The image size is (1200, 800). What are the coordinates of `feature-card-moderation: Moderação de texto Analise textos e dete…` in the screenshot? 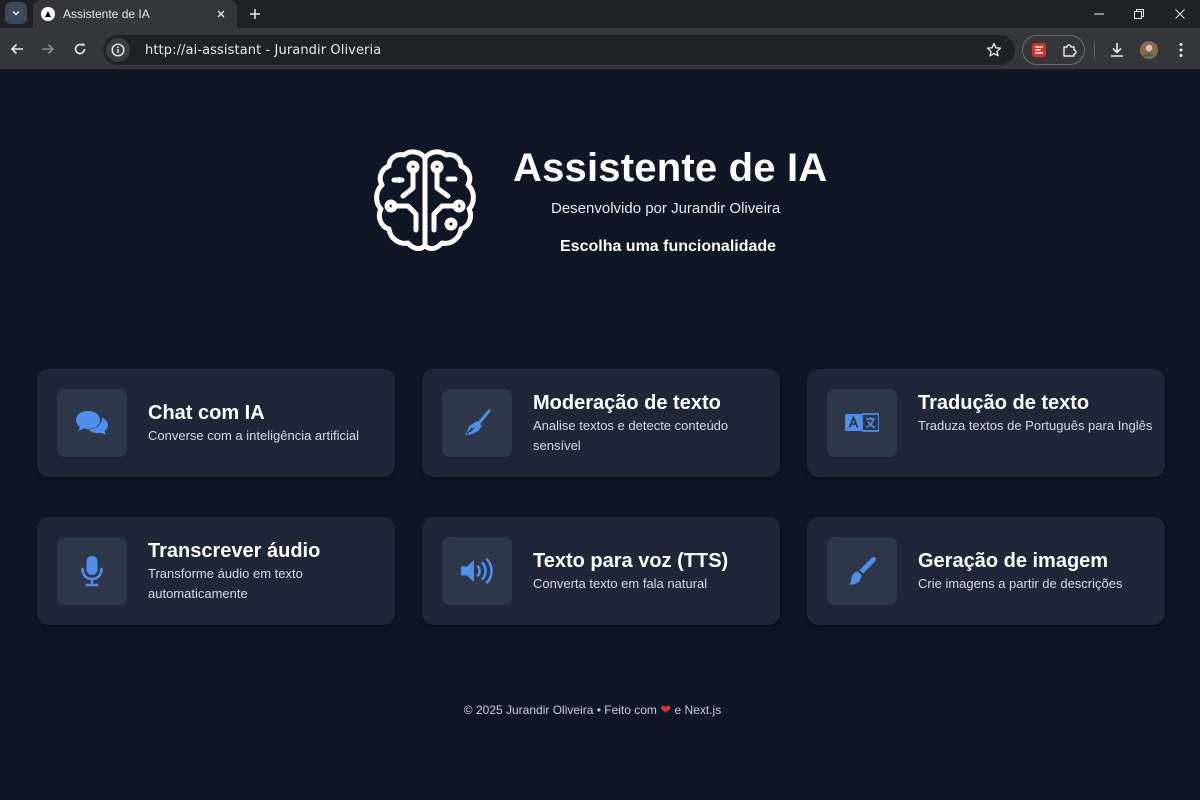 It's located at (601, 423).